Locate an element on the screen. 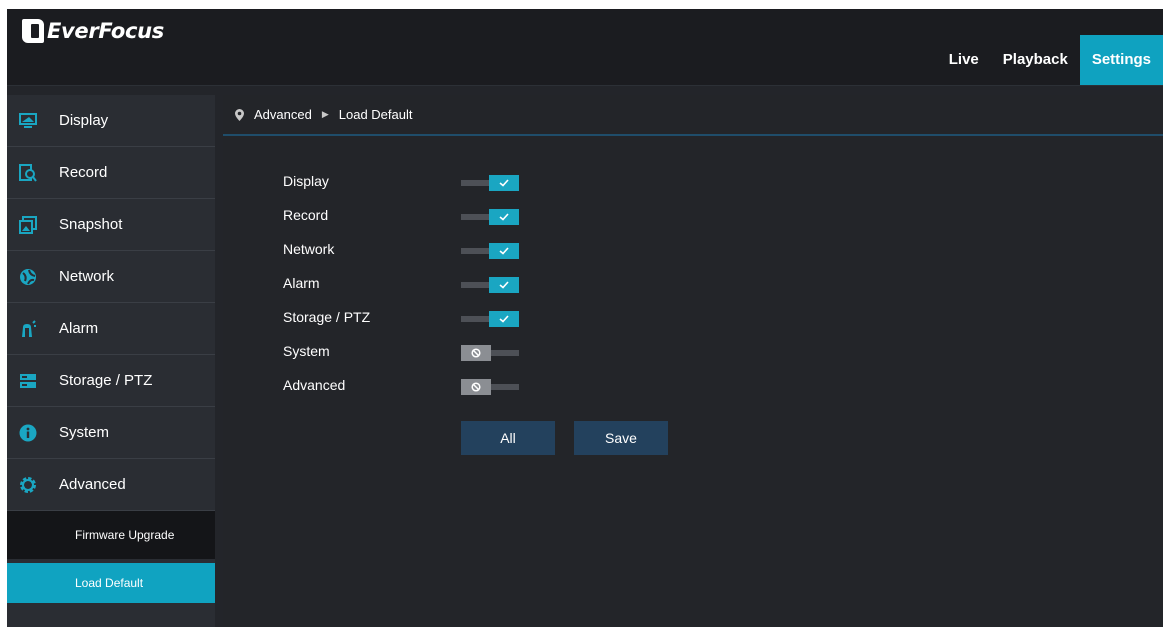  brand-logo: EverFocus is located at coordinates (93, 31).